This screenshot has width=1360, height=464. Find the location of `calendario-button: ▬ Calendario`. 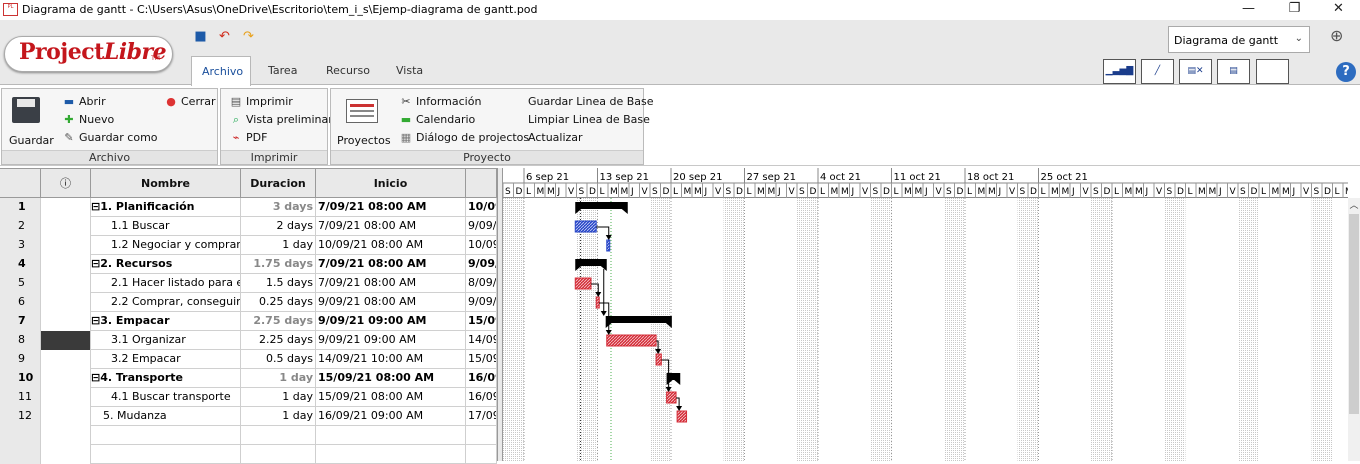

calendario-button: ▬ Calendario is located at coordinates (437, 119).